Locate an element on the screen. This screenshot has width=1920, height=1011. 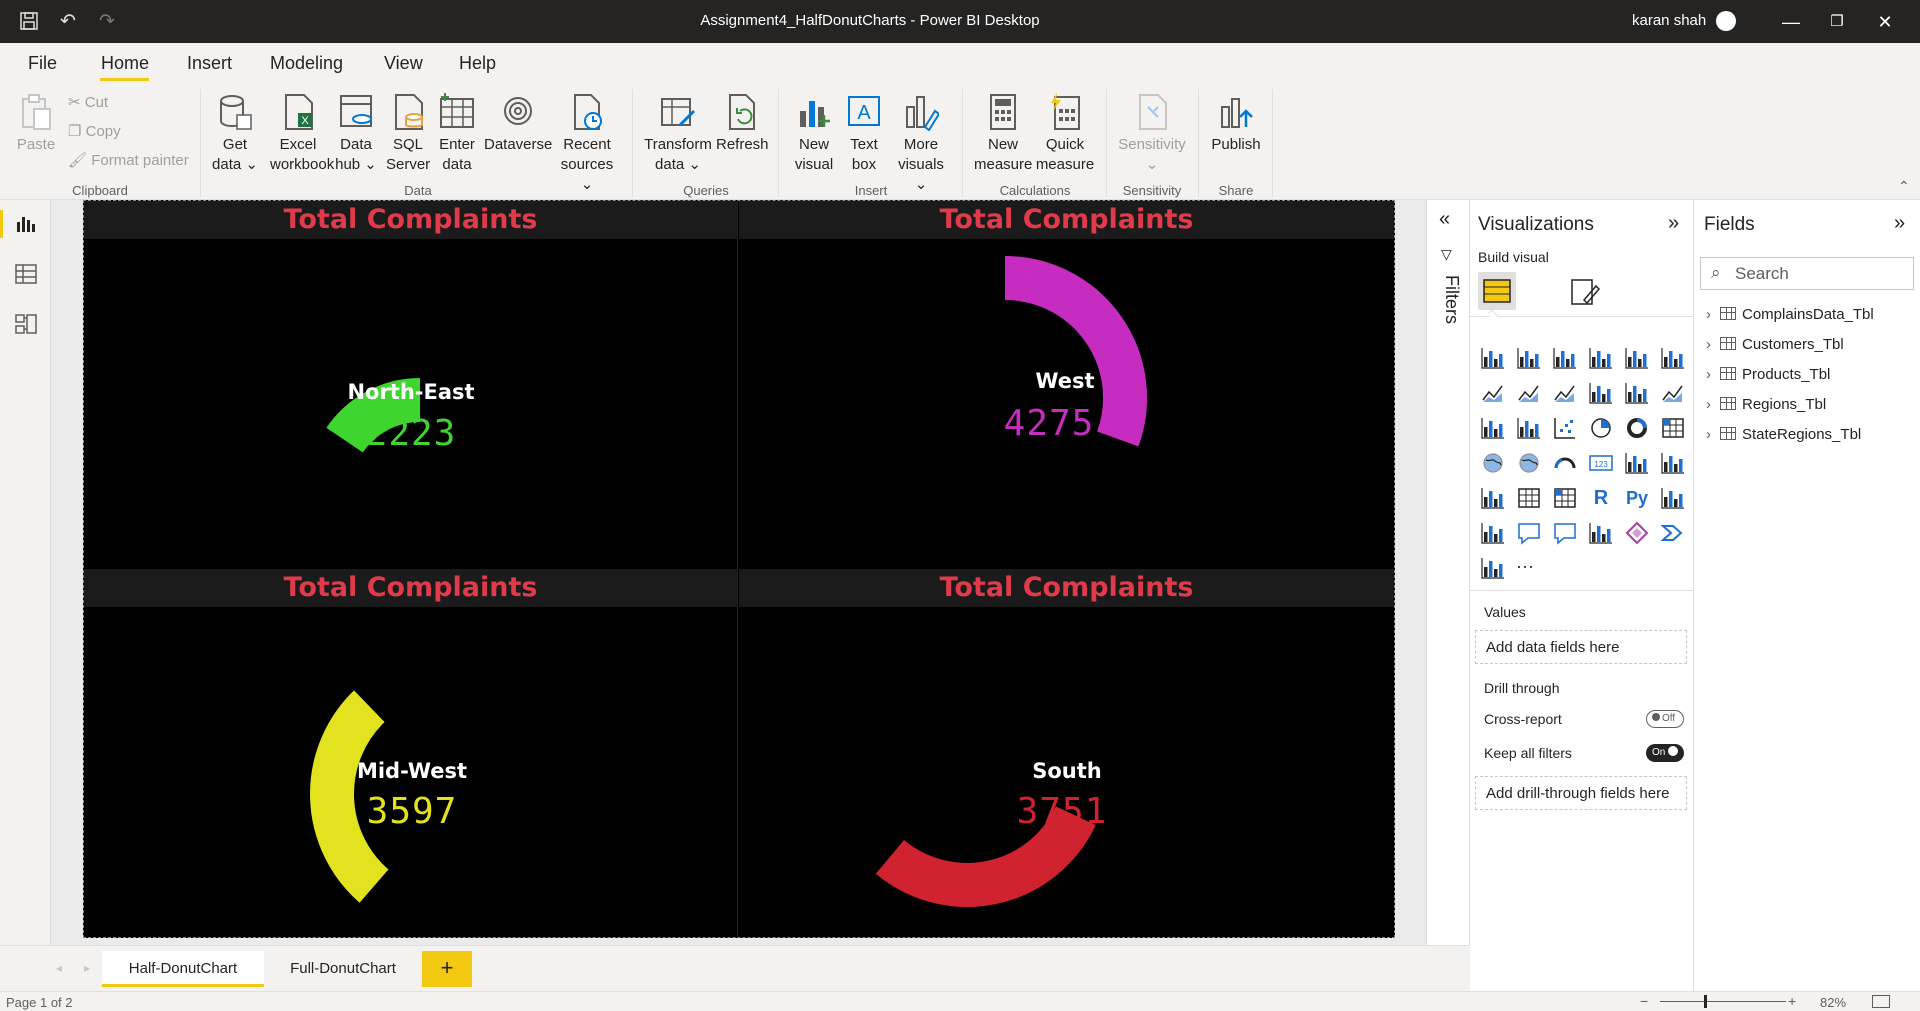
drill-through-drop-zone: Add drill-through fields here is located at coordinates (1581, 793).